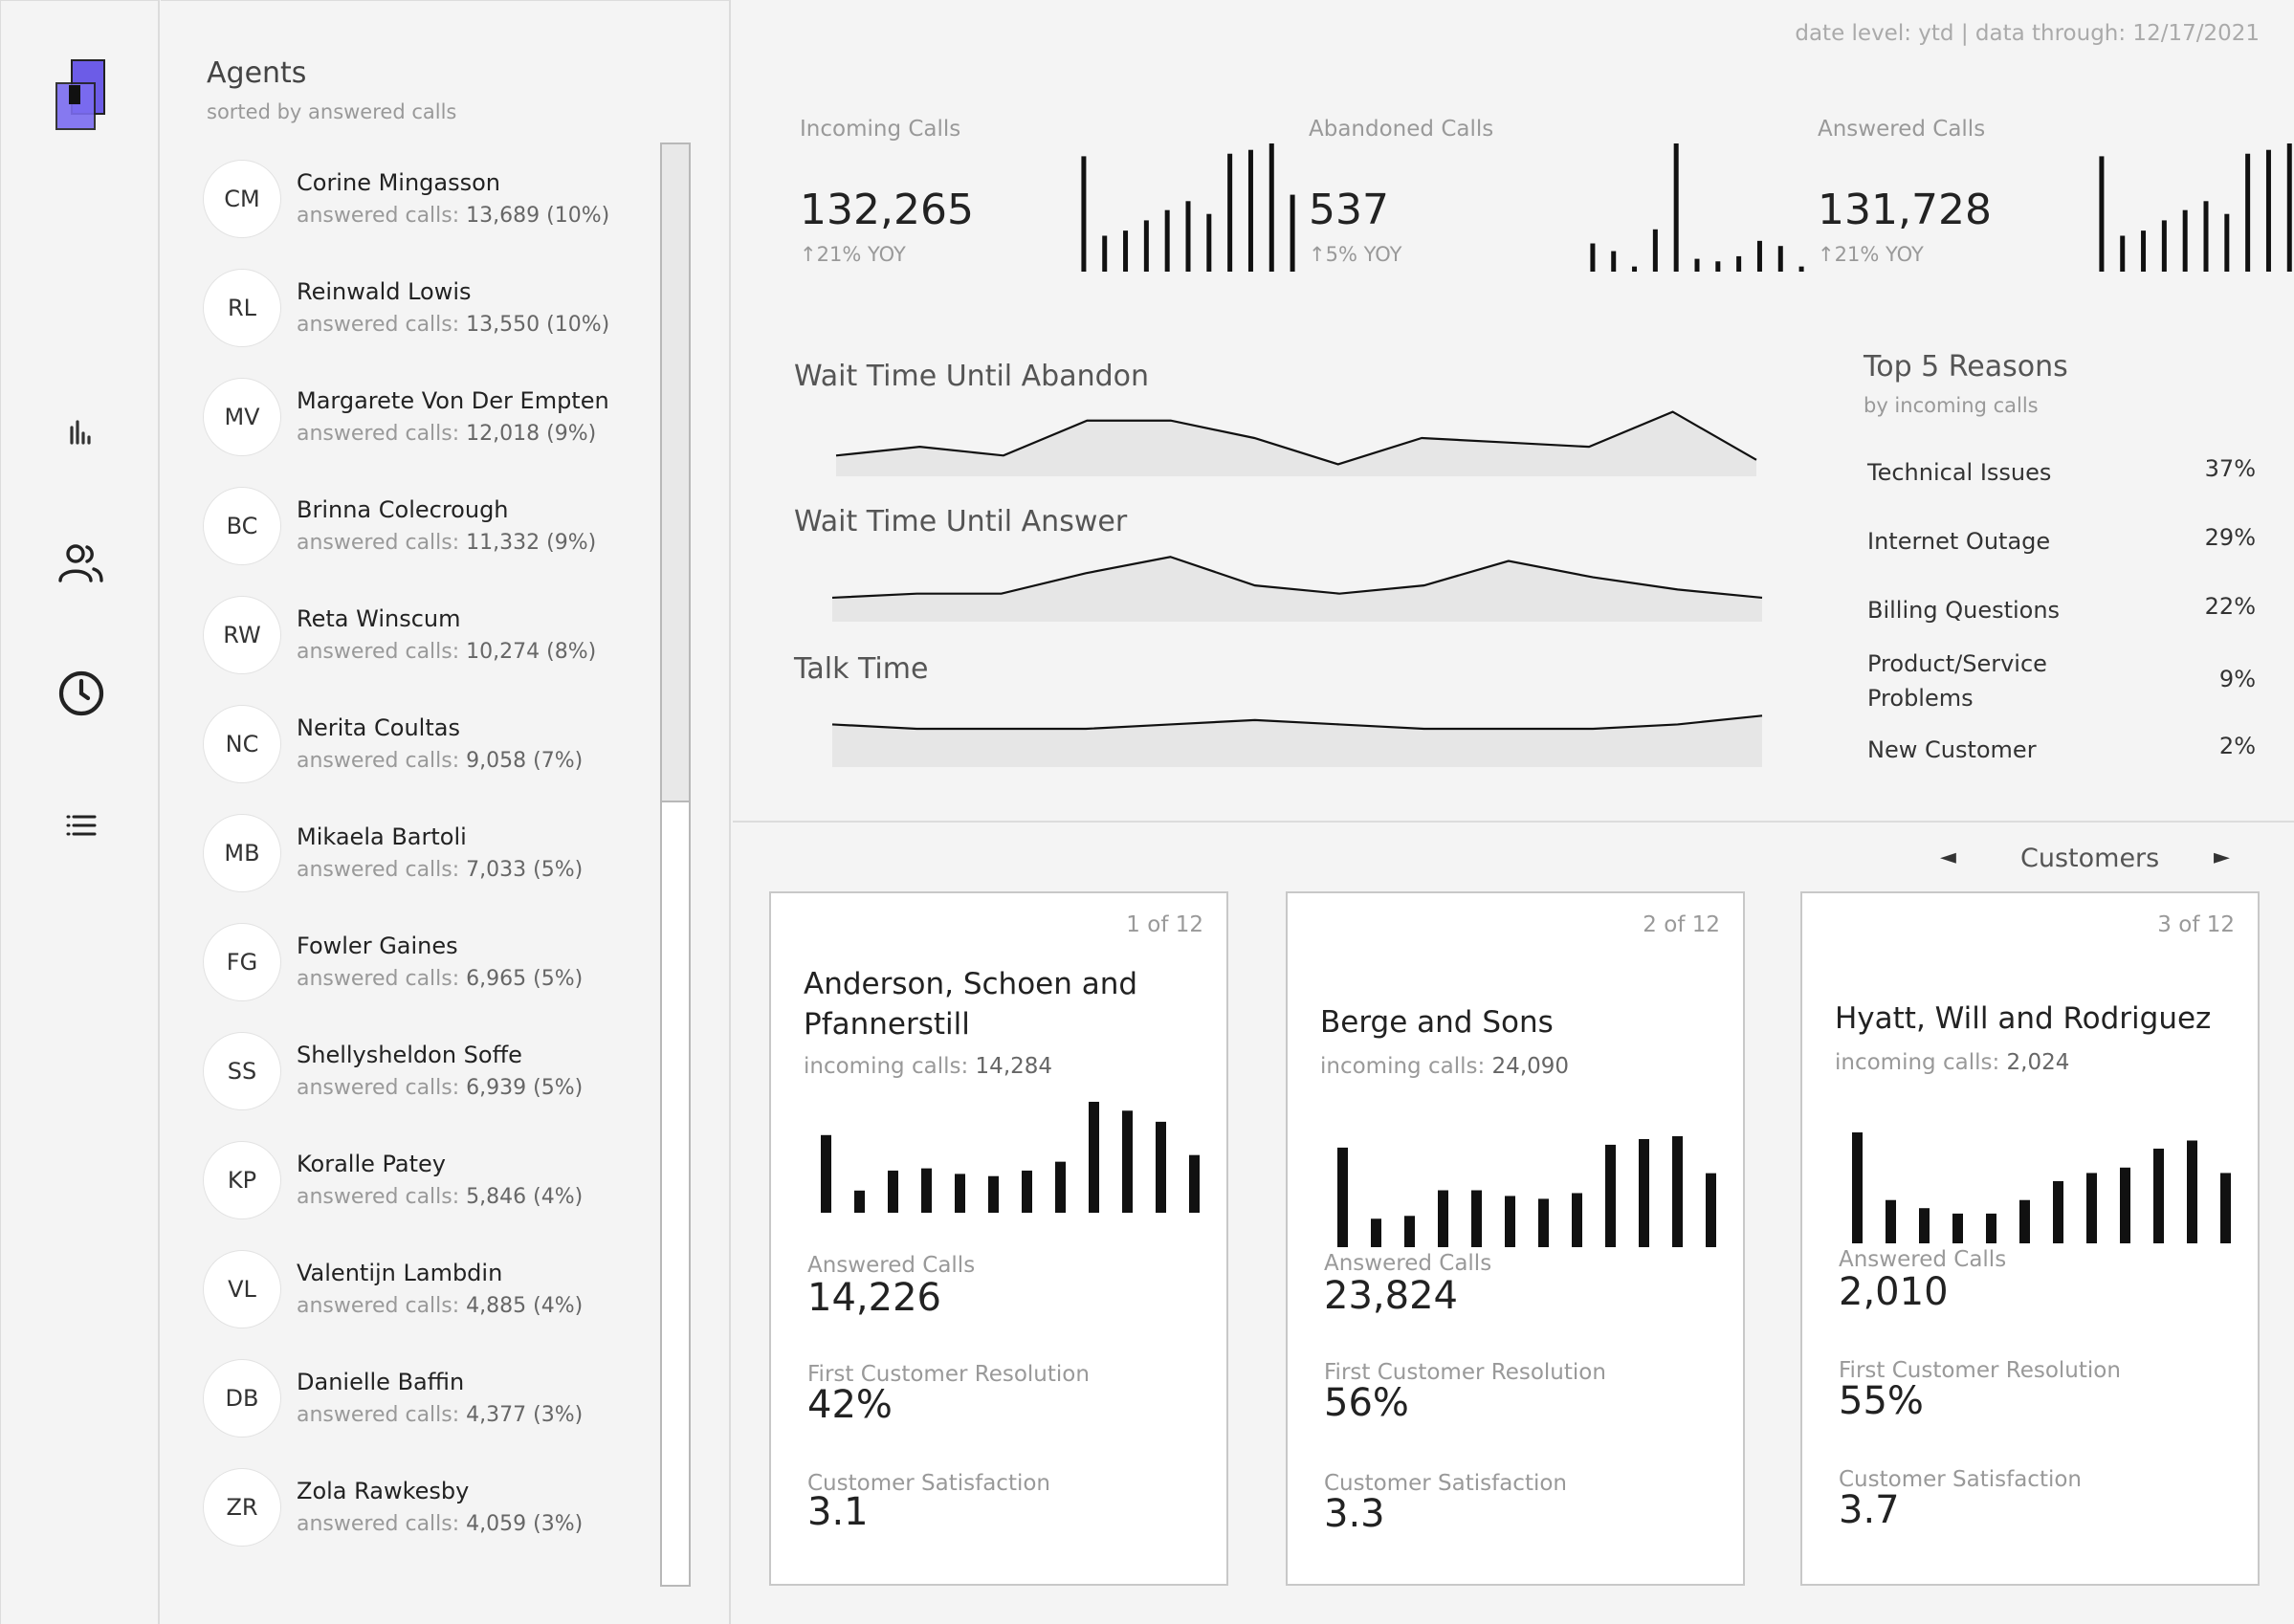 The image size is (2294, 1624). What do you see at coordinates (332, 112) in the screenshot?
I see `agents-subtitle: sorted by answered calls` at bounding box center [332, 112].